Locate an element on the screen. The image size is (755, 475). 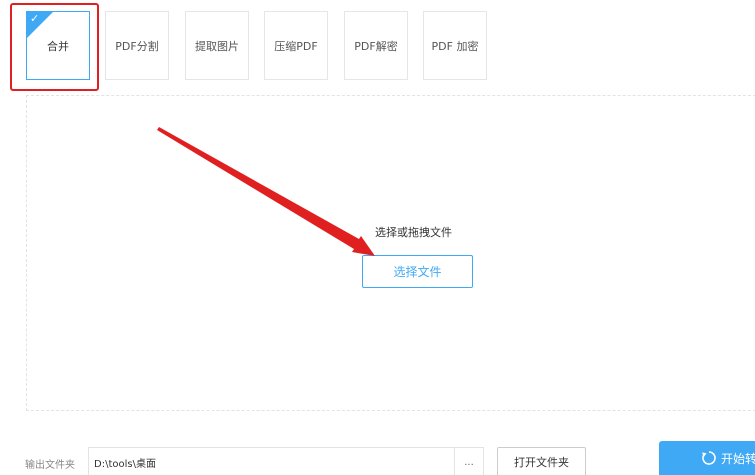
tab-compress-pdf-label: 压缩PDF is located at coordinates (296, 46).